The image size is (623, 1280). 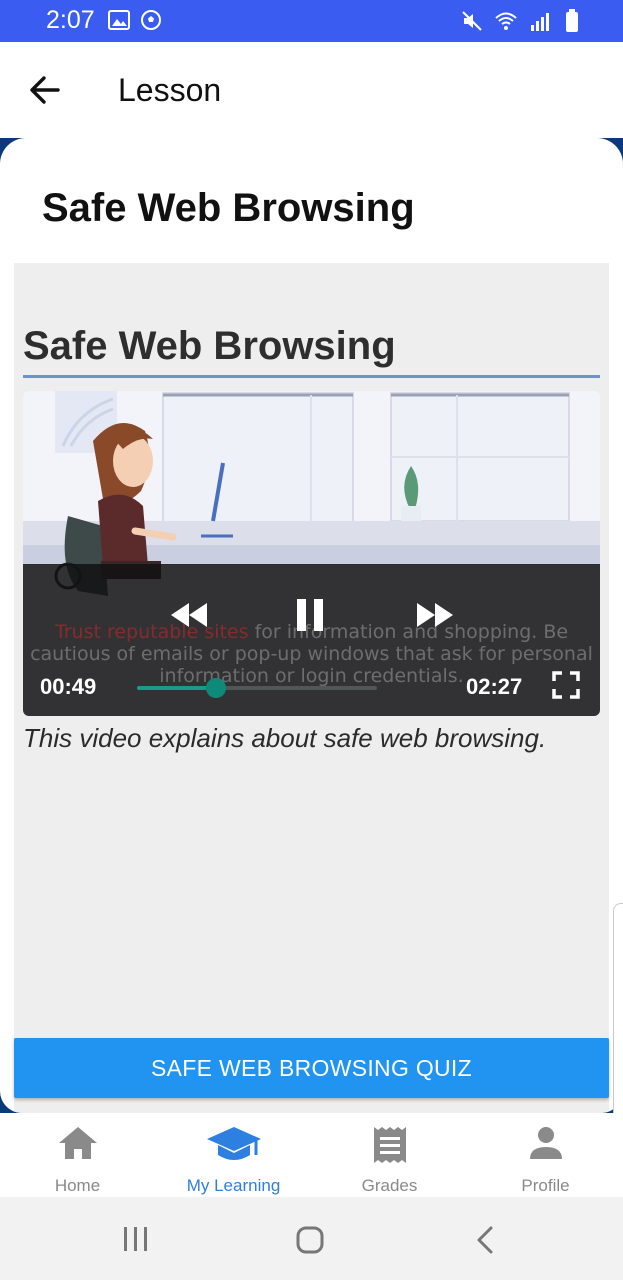 What do you see at coordinates (506, 23) in the screenshot?
I see `wifi-icon` at bounding box center [506, 23].